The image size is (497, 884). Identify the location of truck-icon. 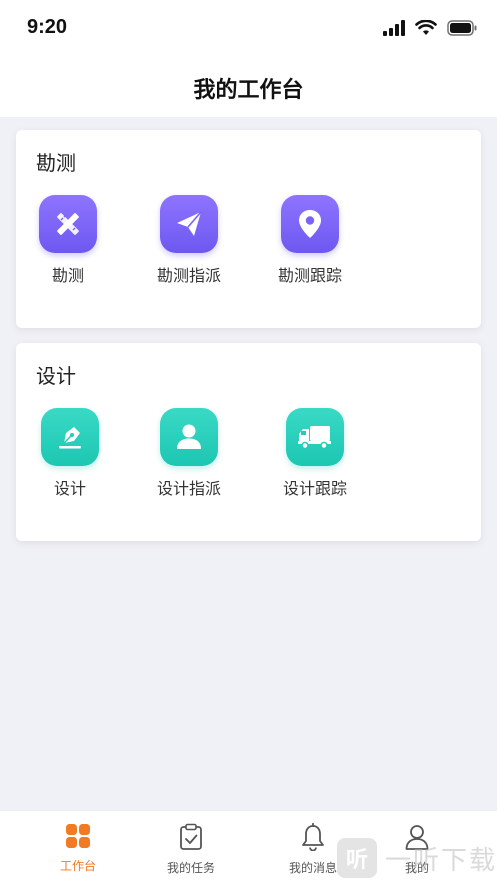
(314, 438).